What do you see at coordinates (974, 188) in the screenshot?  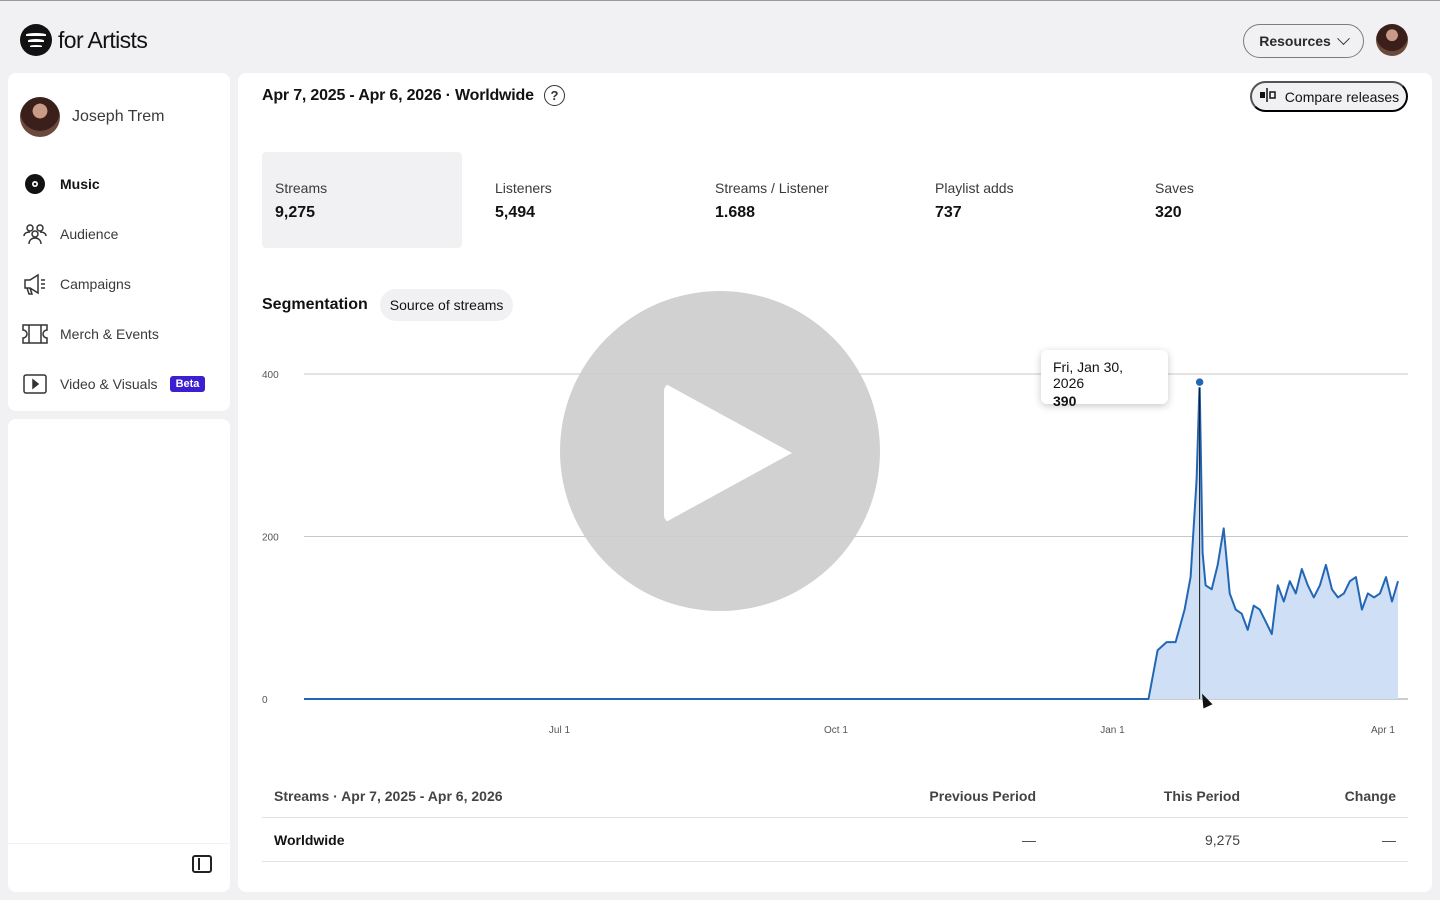 I see `metric-label: Playlist adds` at bounding box center [974, 188].